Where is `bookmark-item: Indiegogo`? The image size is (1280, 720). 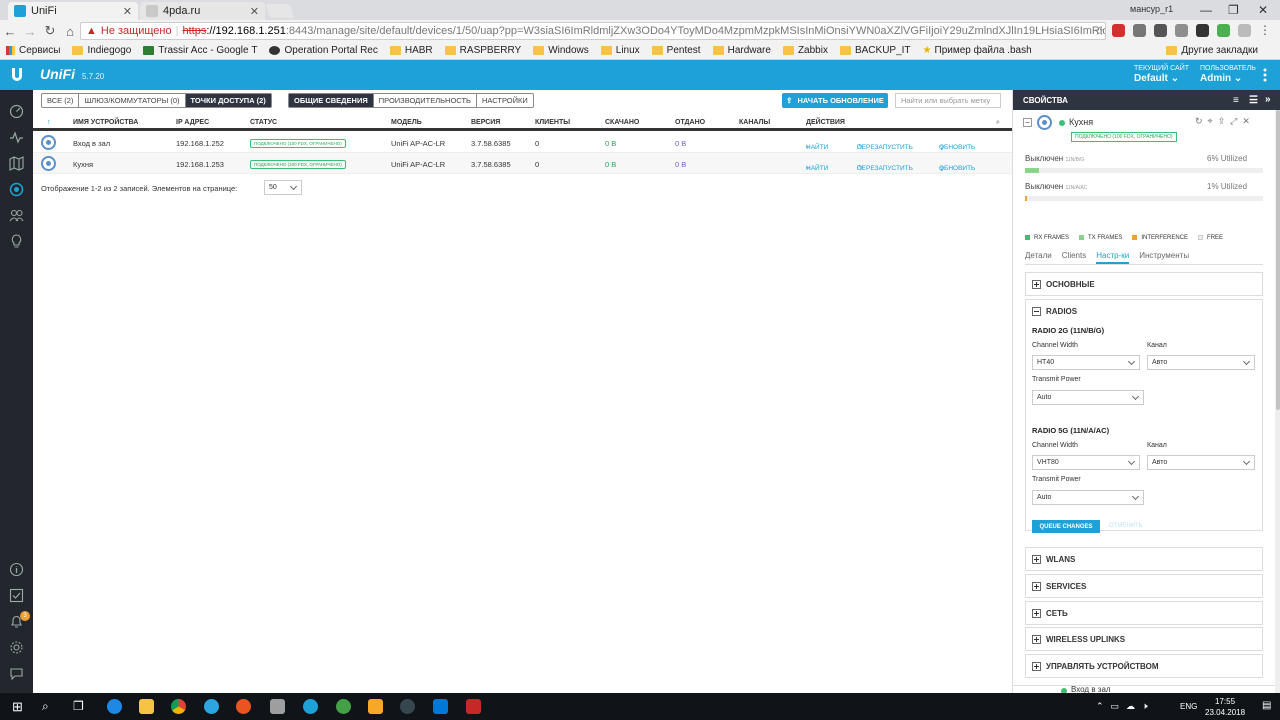
bookmark-item: Indiegogo is located at coordinates (101, 50).